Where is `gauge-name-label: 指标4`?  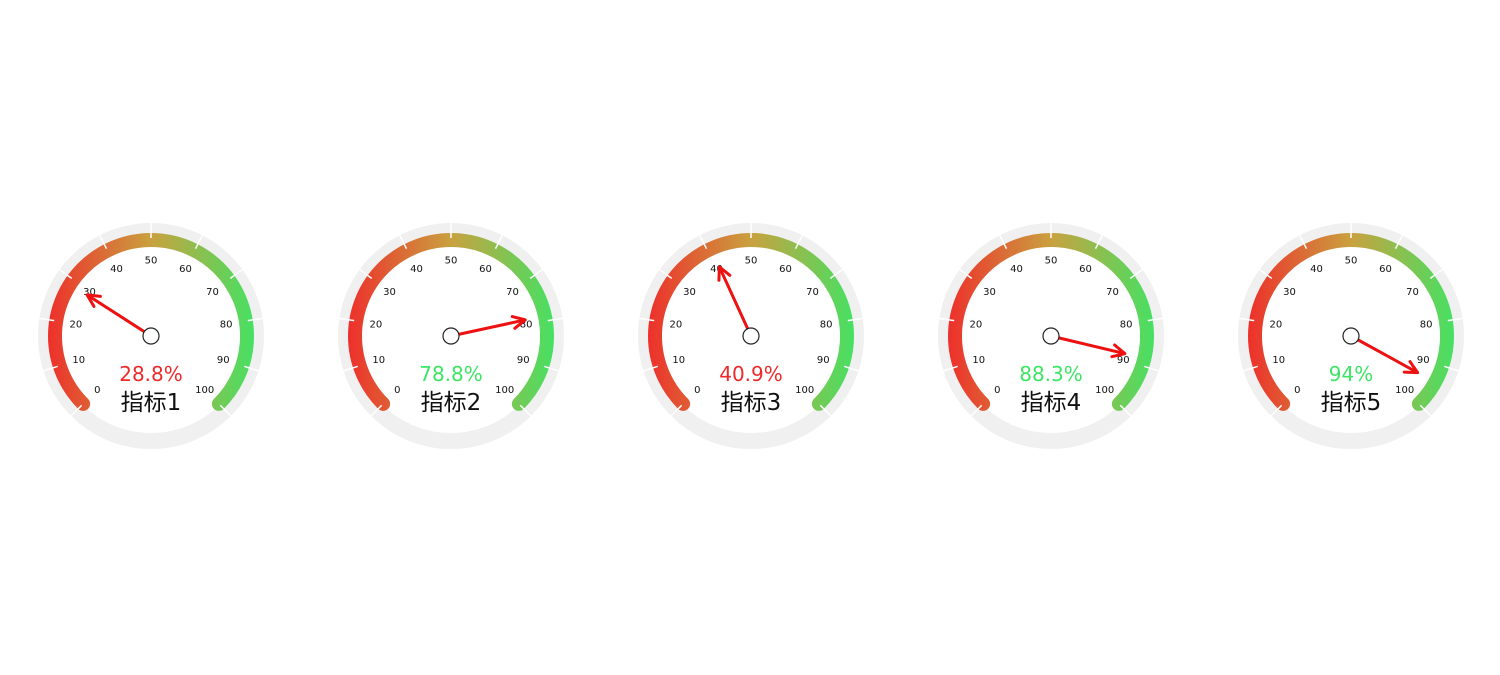 gauge-name-label: 指标4 is located at coordinates (1051, 403).